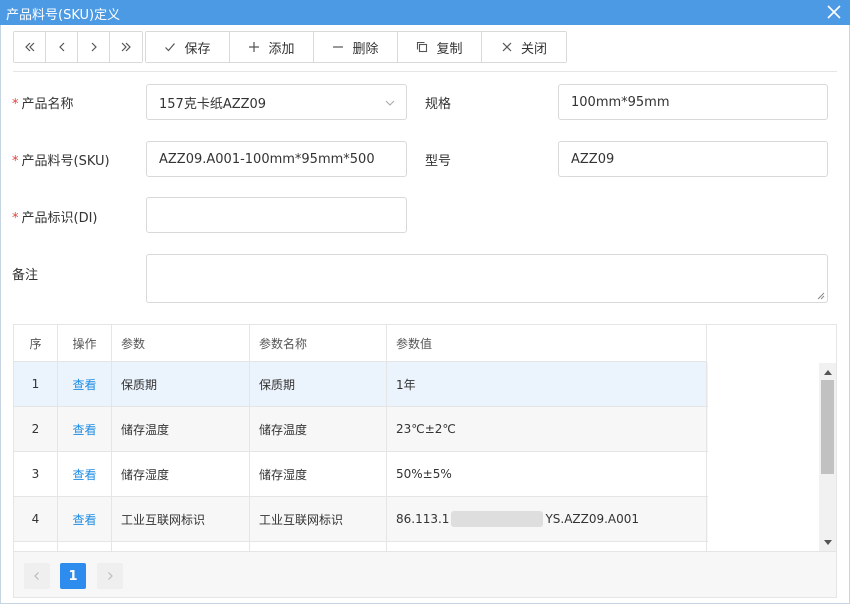 Image resolution: width=850 pixels, height=604 pixels. What do you see at coordinates (59, 218) in the screenshot?
I see `di-label-text: 产品标识(DI)` at bounding box center [59, 218].